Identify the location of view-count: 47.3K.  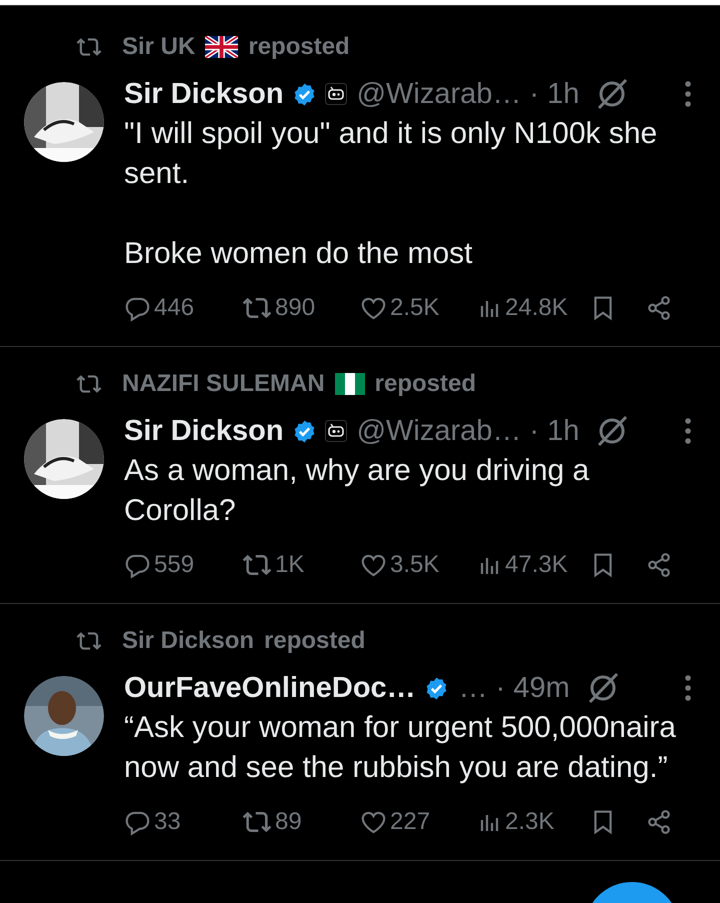
(536, 565).